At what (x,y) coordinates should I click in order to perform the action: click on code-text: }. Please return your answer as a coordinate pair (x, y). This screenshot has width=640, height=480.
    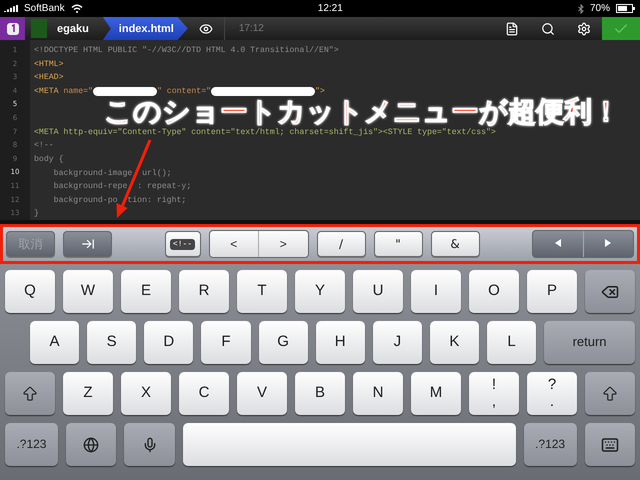
    Looking at the image, I should click on (36, 213).